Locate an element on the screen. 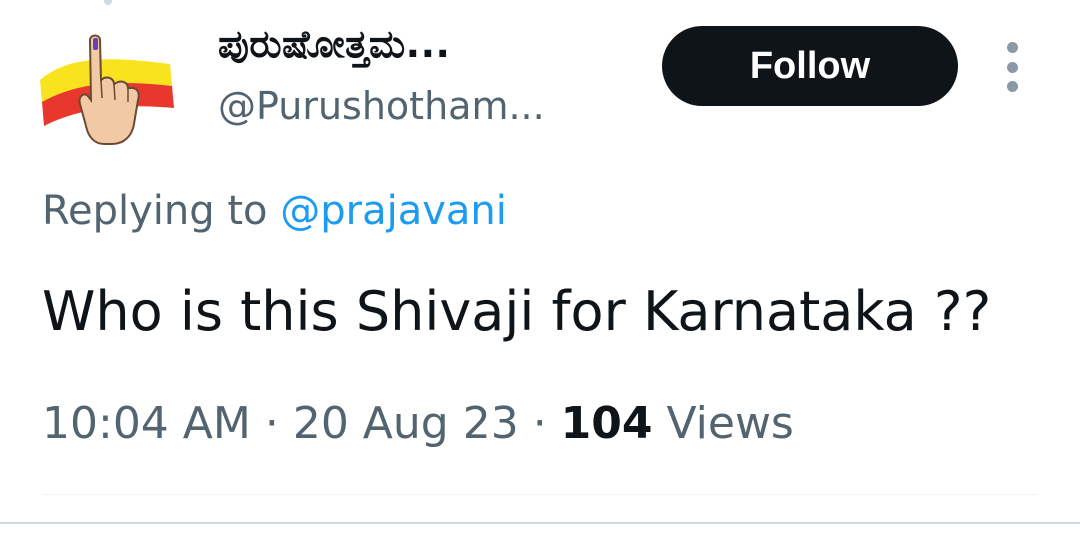 The width and height of the screenshot is (1080, 548). tweet-time: 10:04 AM is located at coordinates (146, 423).